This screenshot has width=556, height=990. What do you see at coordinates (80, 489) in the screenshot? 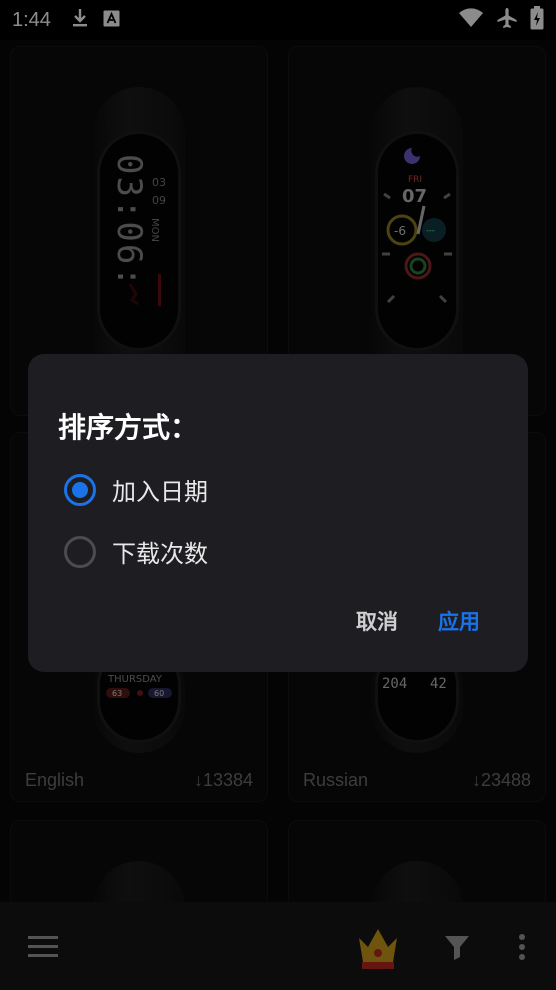
I see `radio-checked-icon` at bounding box center [80, 489].